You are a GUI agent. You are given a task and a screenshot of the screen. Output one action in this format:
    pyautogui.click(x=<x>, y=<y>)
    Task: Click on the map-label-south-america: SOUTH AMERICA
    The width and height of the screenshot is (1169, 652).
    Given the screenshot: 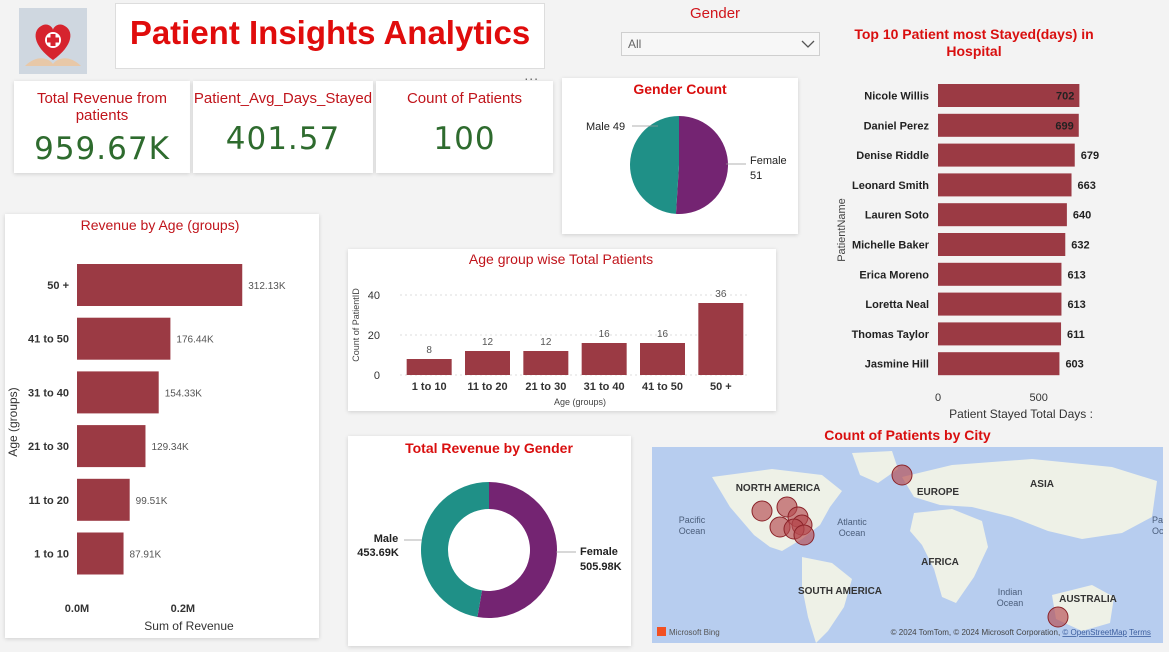 What is the action you would take?
    pyautogui.click(x=840, y=591)
    